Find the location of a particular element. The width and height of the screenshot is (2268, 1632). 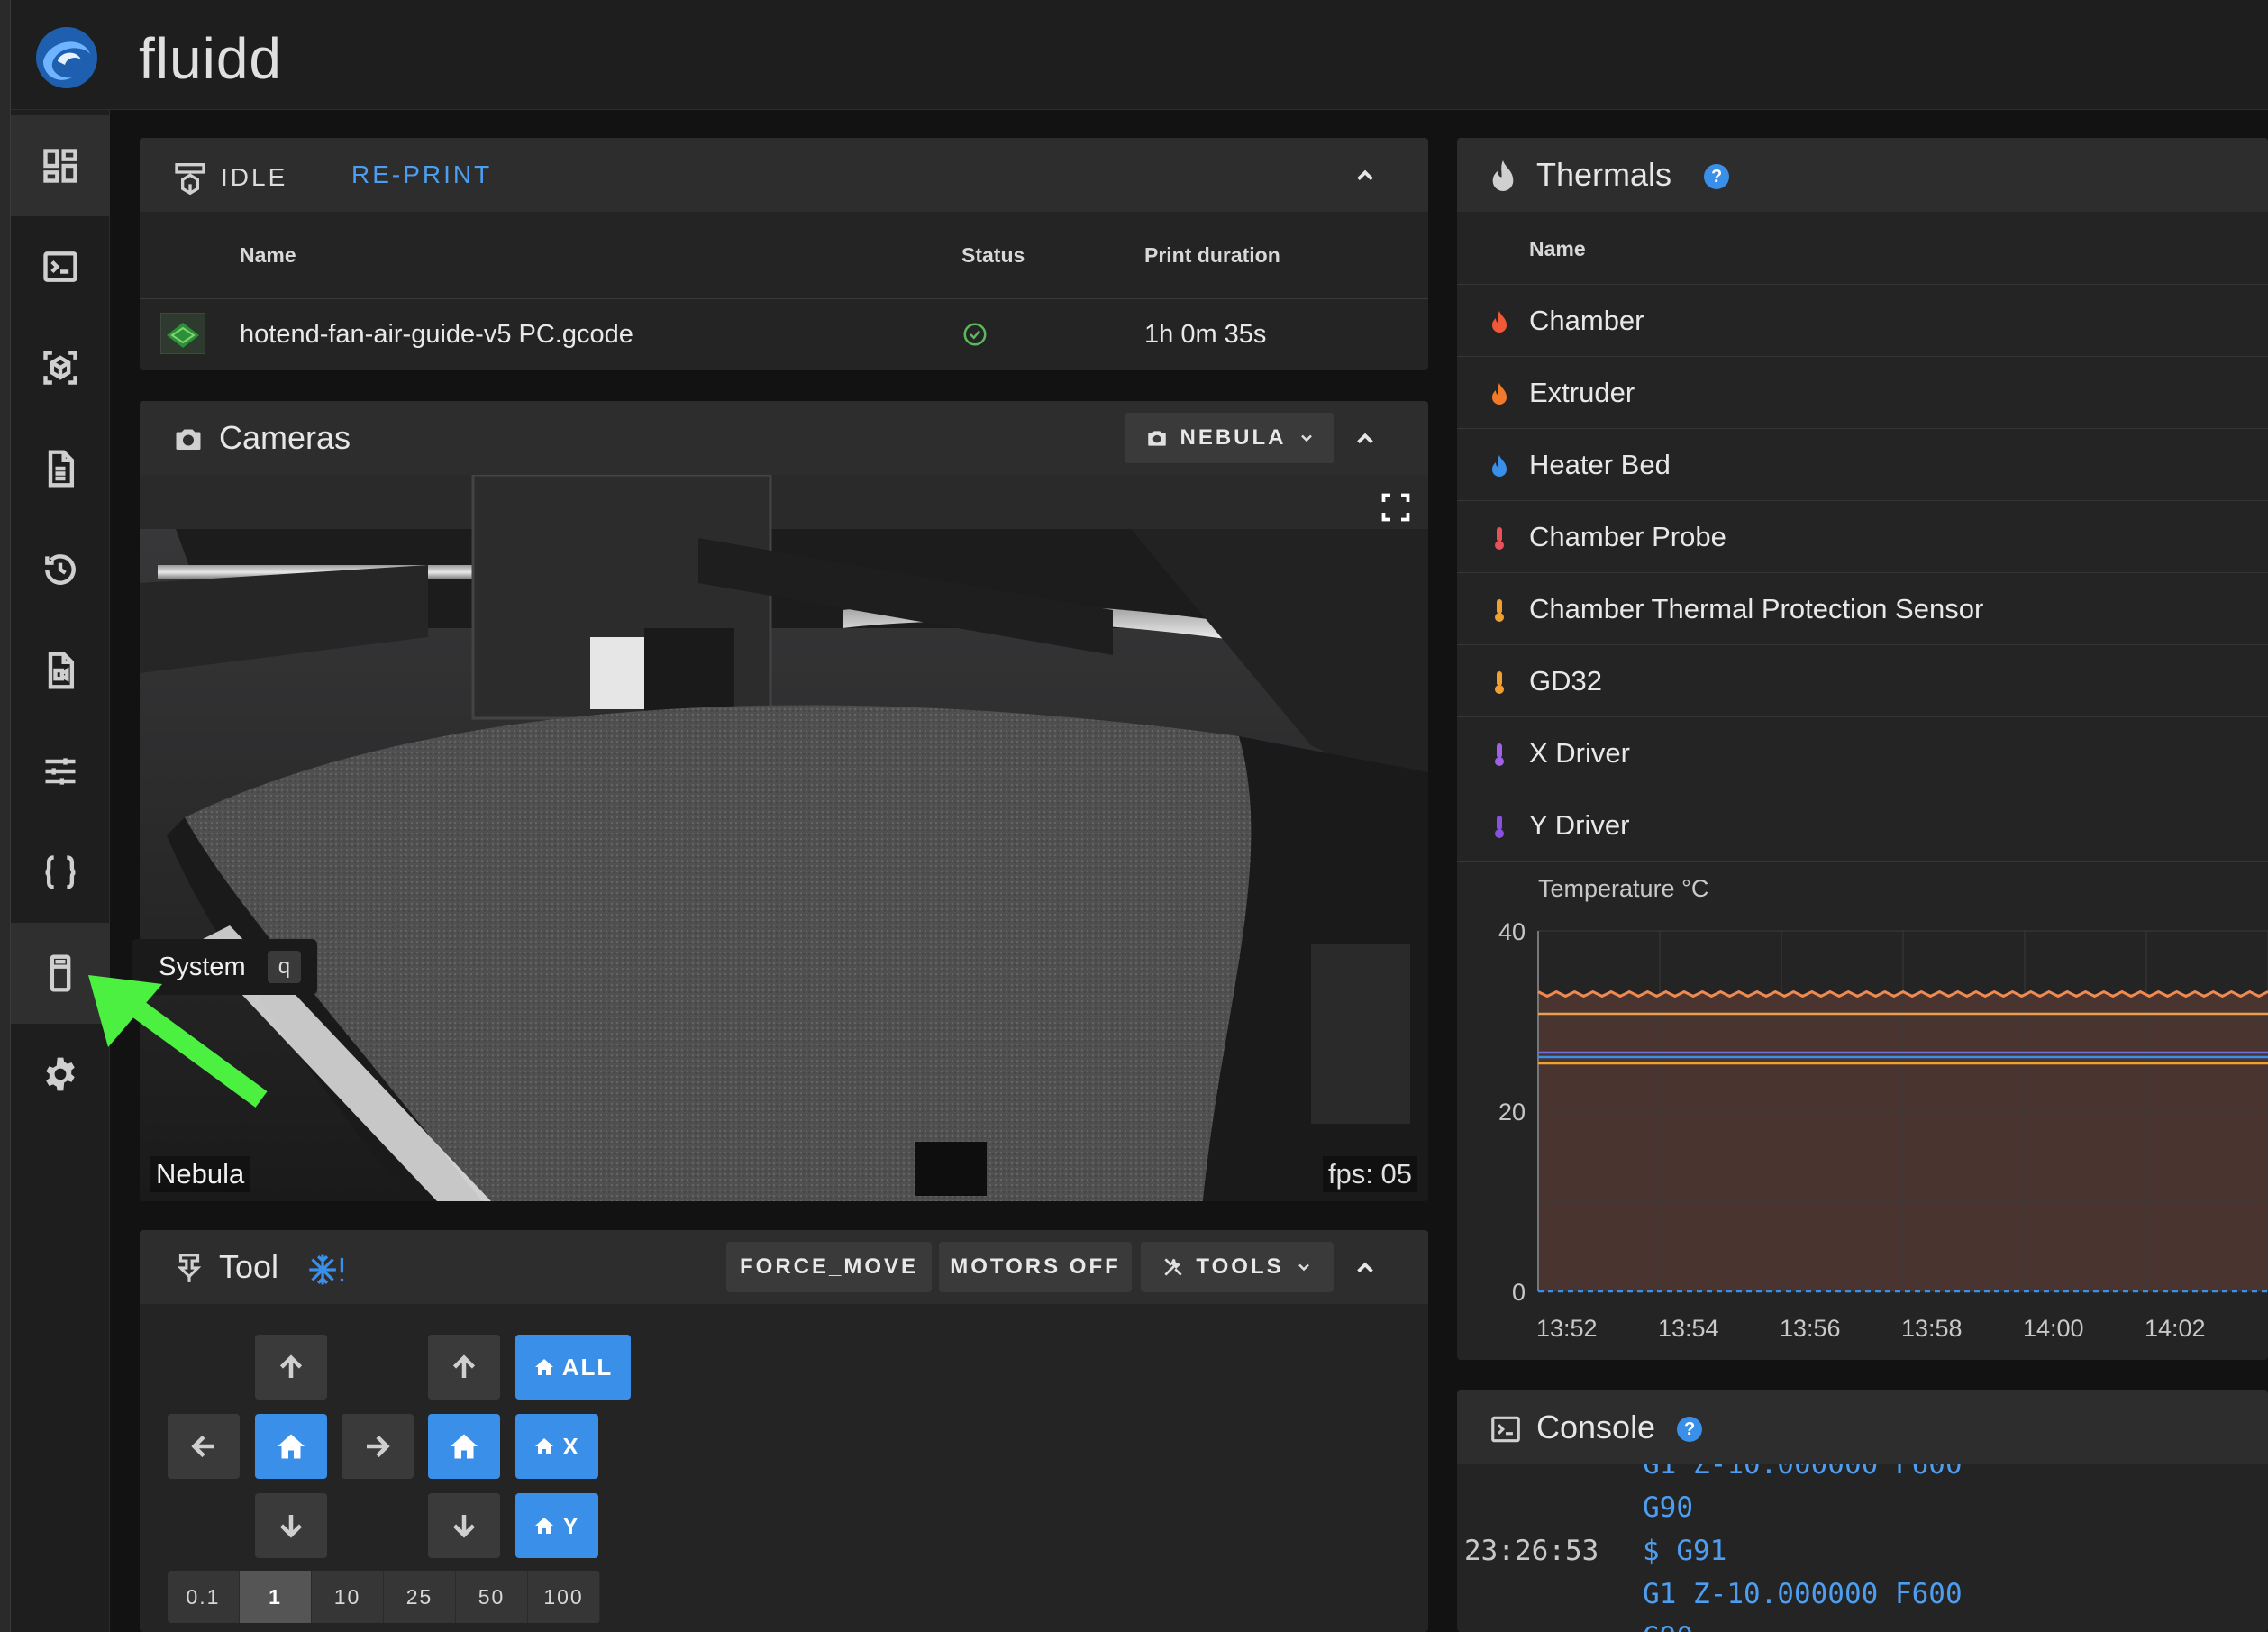

app-bar: fluidd is located at coordinates (1139, 55).